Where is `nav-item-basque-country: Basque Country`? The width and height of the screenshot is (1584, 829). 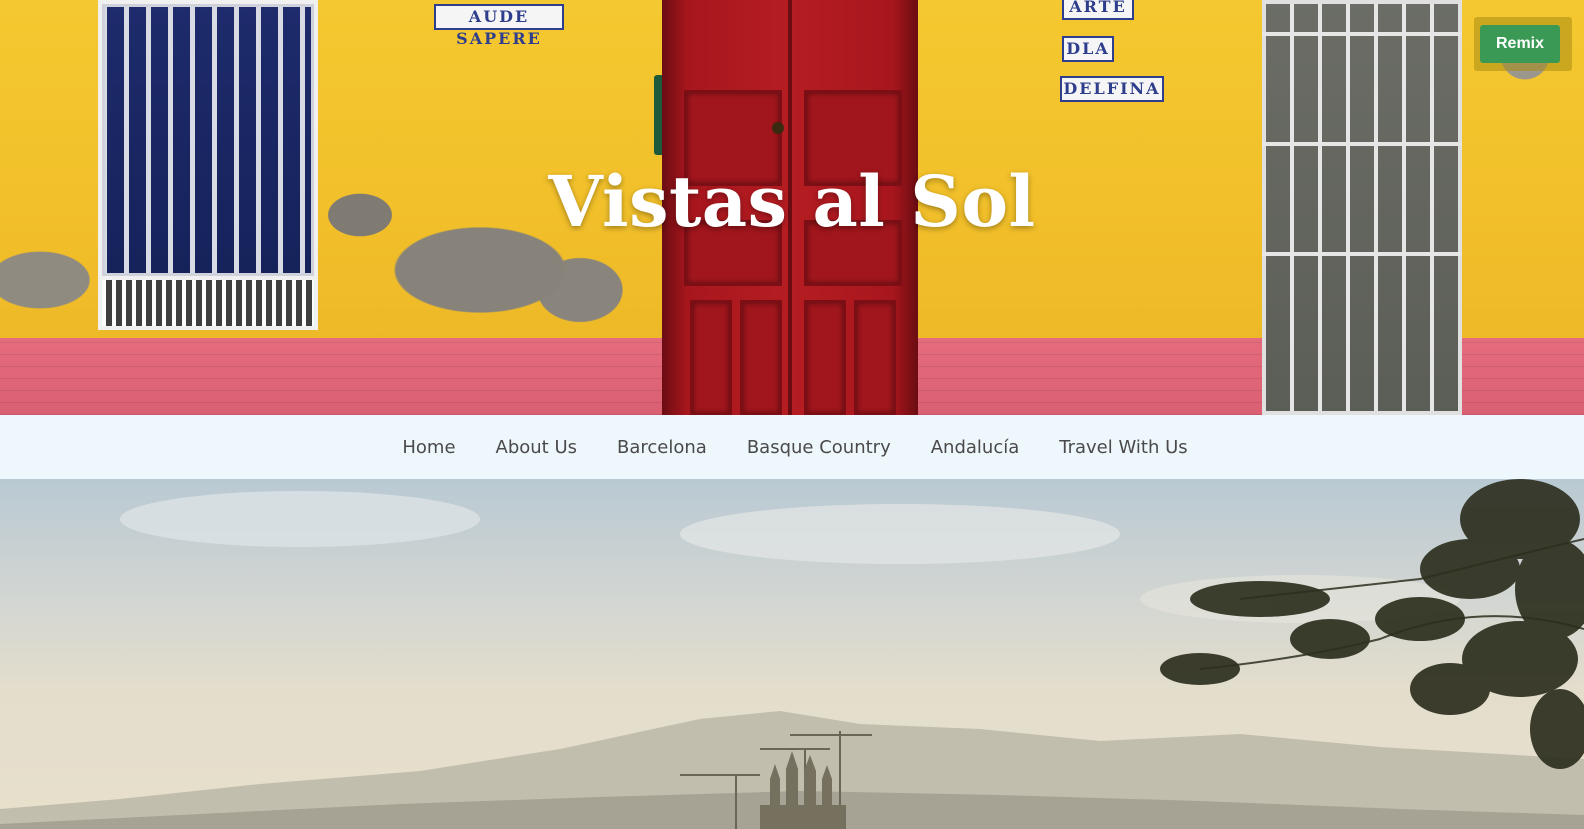 nav-item-basque-country: Basque Country is located at coordinates (819, 447).